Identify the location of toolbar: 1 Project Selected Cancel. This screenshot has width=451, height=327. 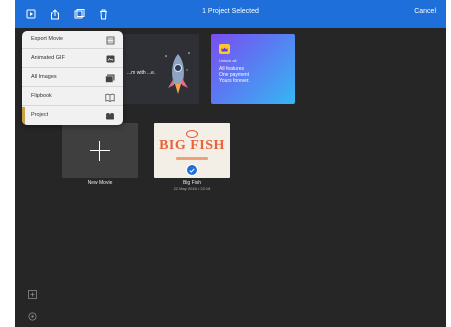
(230, 14).